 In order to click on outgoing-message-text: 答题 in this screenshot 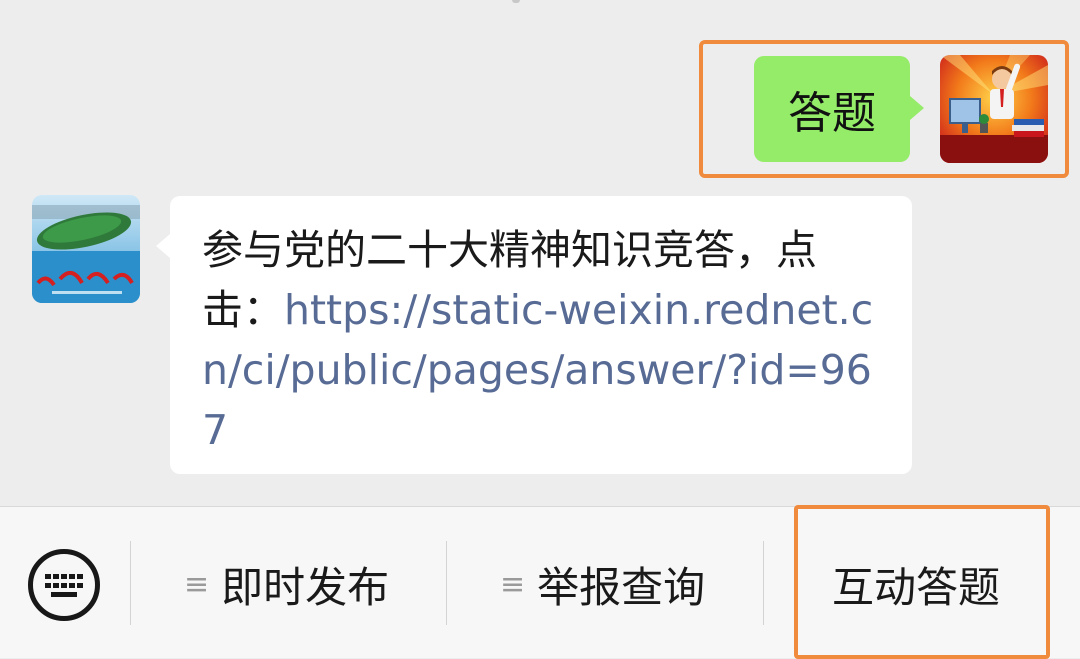, I will do `click(832, 113)`.